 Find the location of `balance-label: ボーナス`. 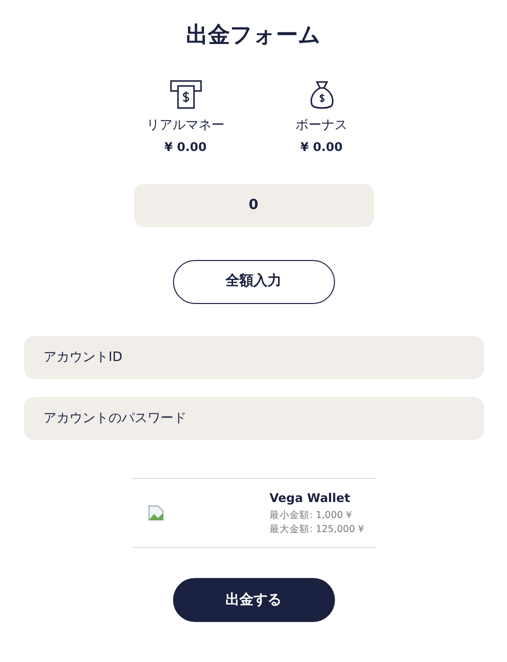

balance-label: ボーナス is located at coordinates (322, 126).